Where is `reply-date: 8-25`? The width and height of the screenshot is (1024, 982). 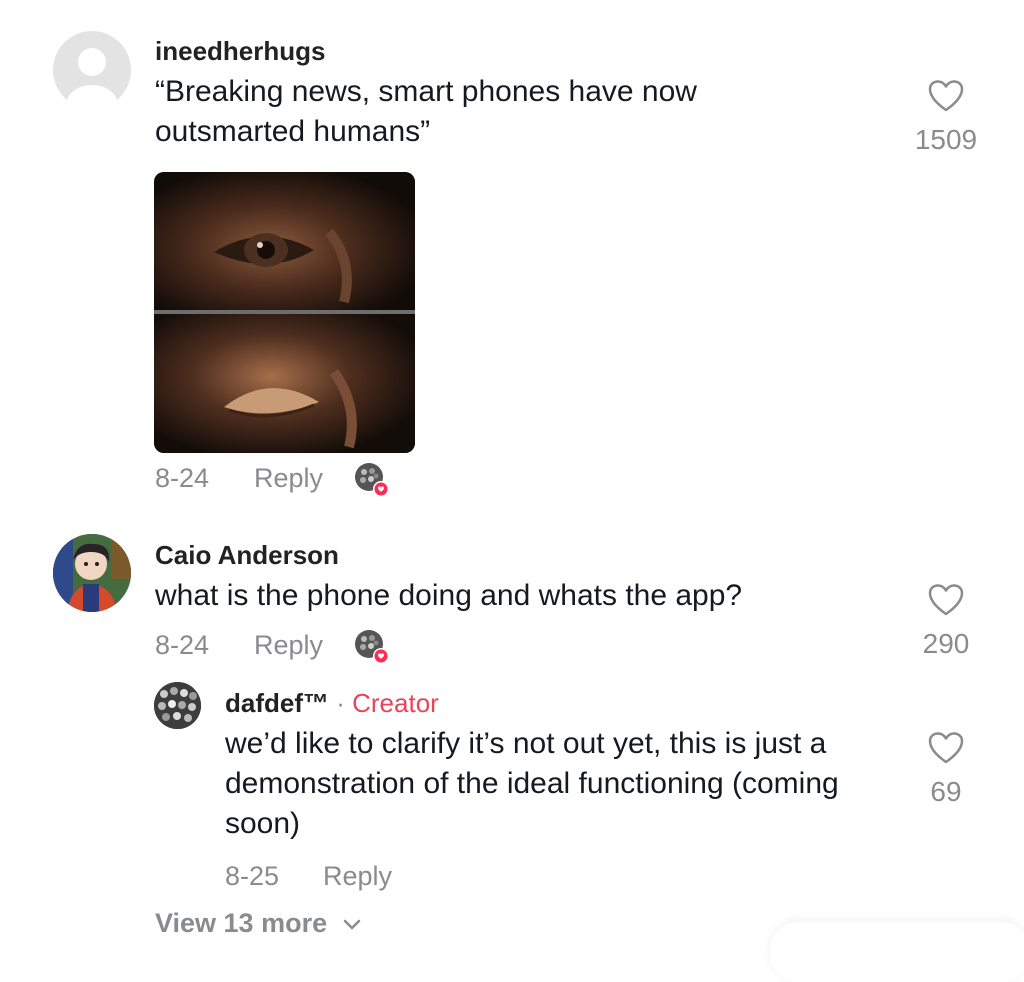
reply-date: 8-25 is located at coordinates (252, 876).